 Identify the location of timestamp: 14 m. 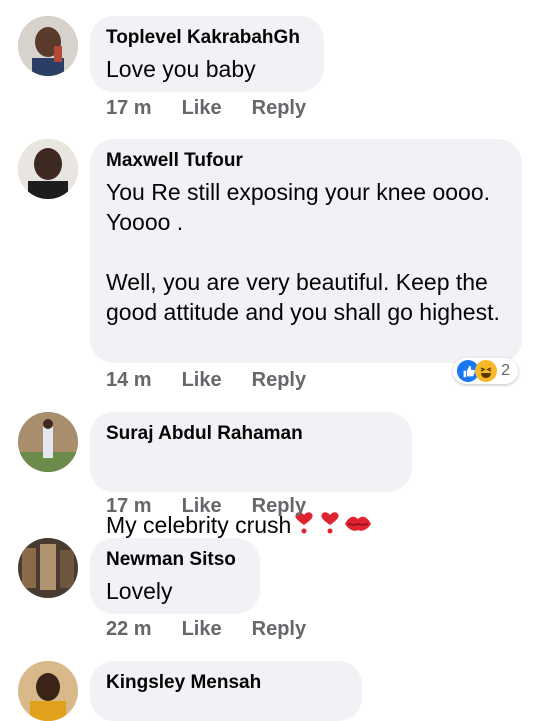
(129, 380).